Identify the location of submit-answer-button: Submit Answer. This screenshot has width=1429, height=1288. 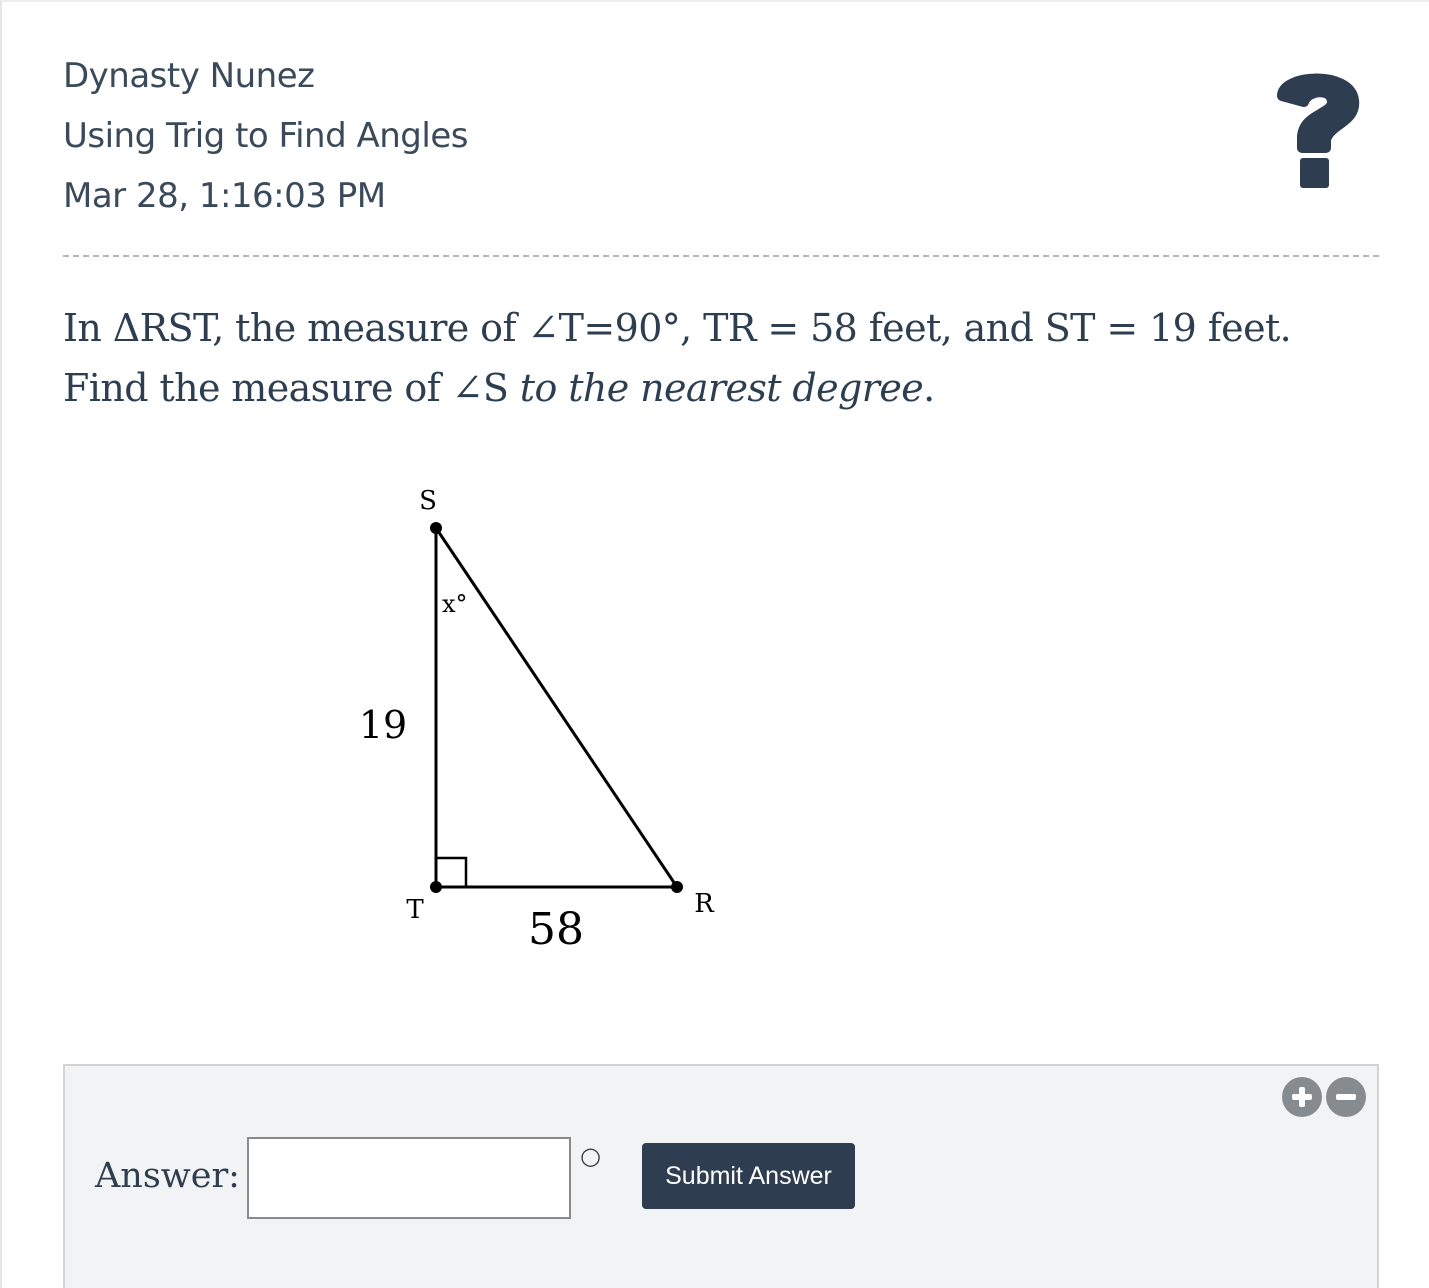
(748, 1176).